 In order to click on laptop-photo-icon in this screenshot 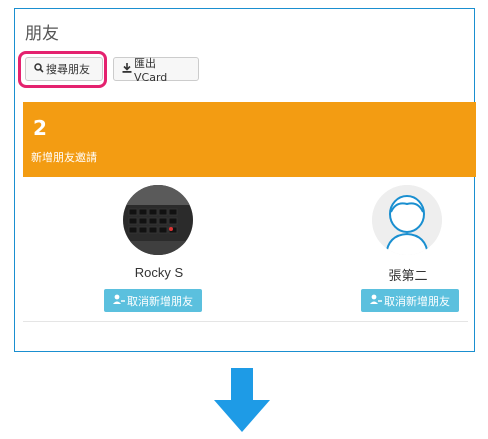, I will do `click(158, 220)`.